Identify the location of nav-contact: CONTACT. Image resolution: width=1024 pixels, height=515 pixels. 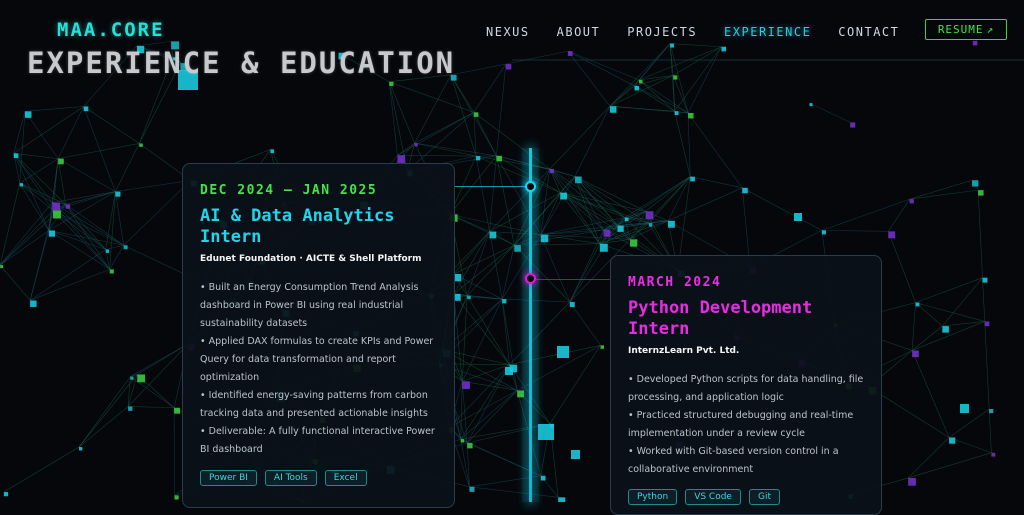
(868, 32).